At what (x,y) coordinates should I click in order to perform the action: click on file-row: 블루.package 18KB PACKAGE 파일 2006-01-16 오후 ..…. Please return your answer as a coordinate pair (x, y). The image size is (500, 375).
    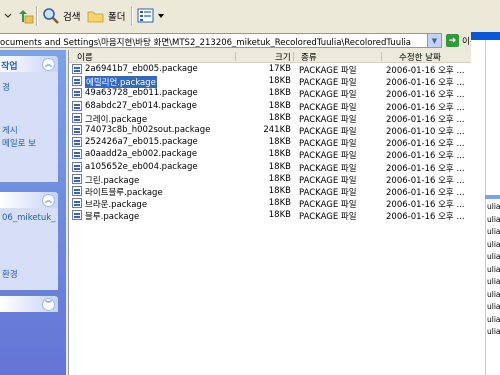
    Looking at the image, I should click on (270, 216).